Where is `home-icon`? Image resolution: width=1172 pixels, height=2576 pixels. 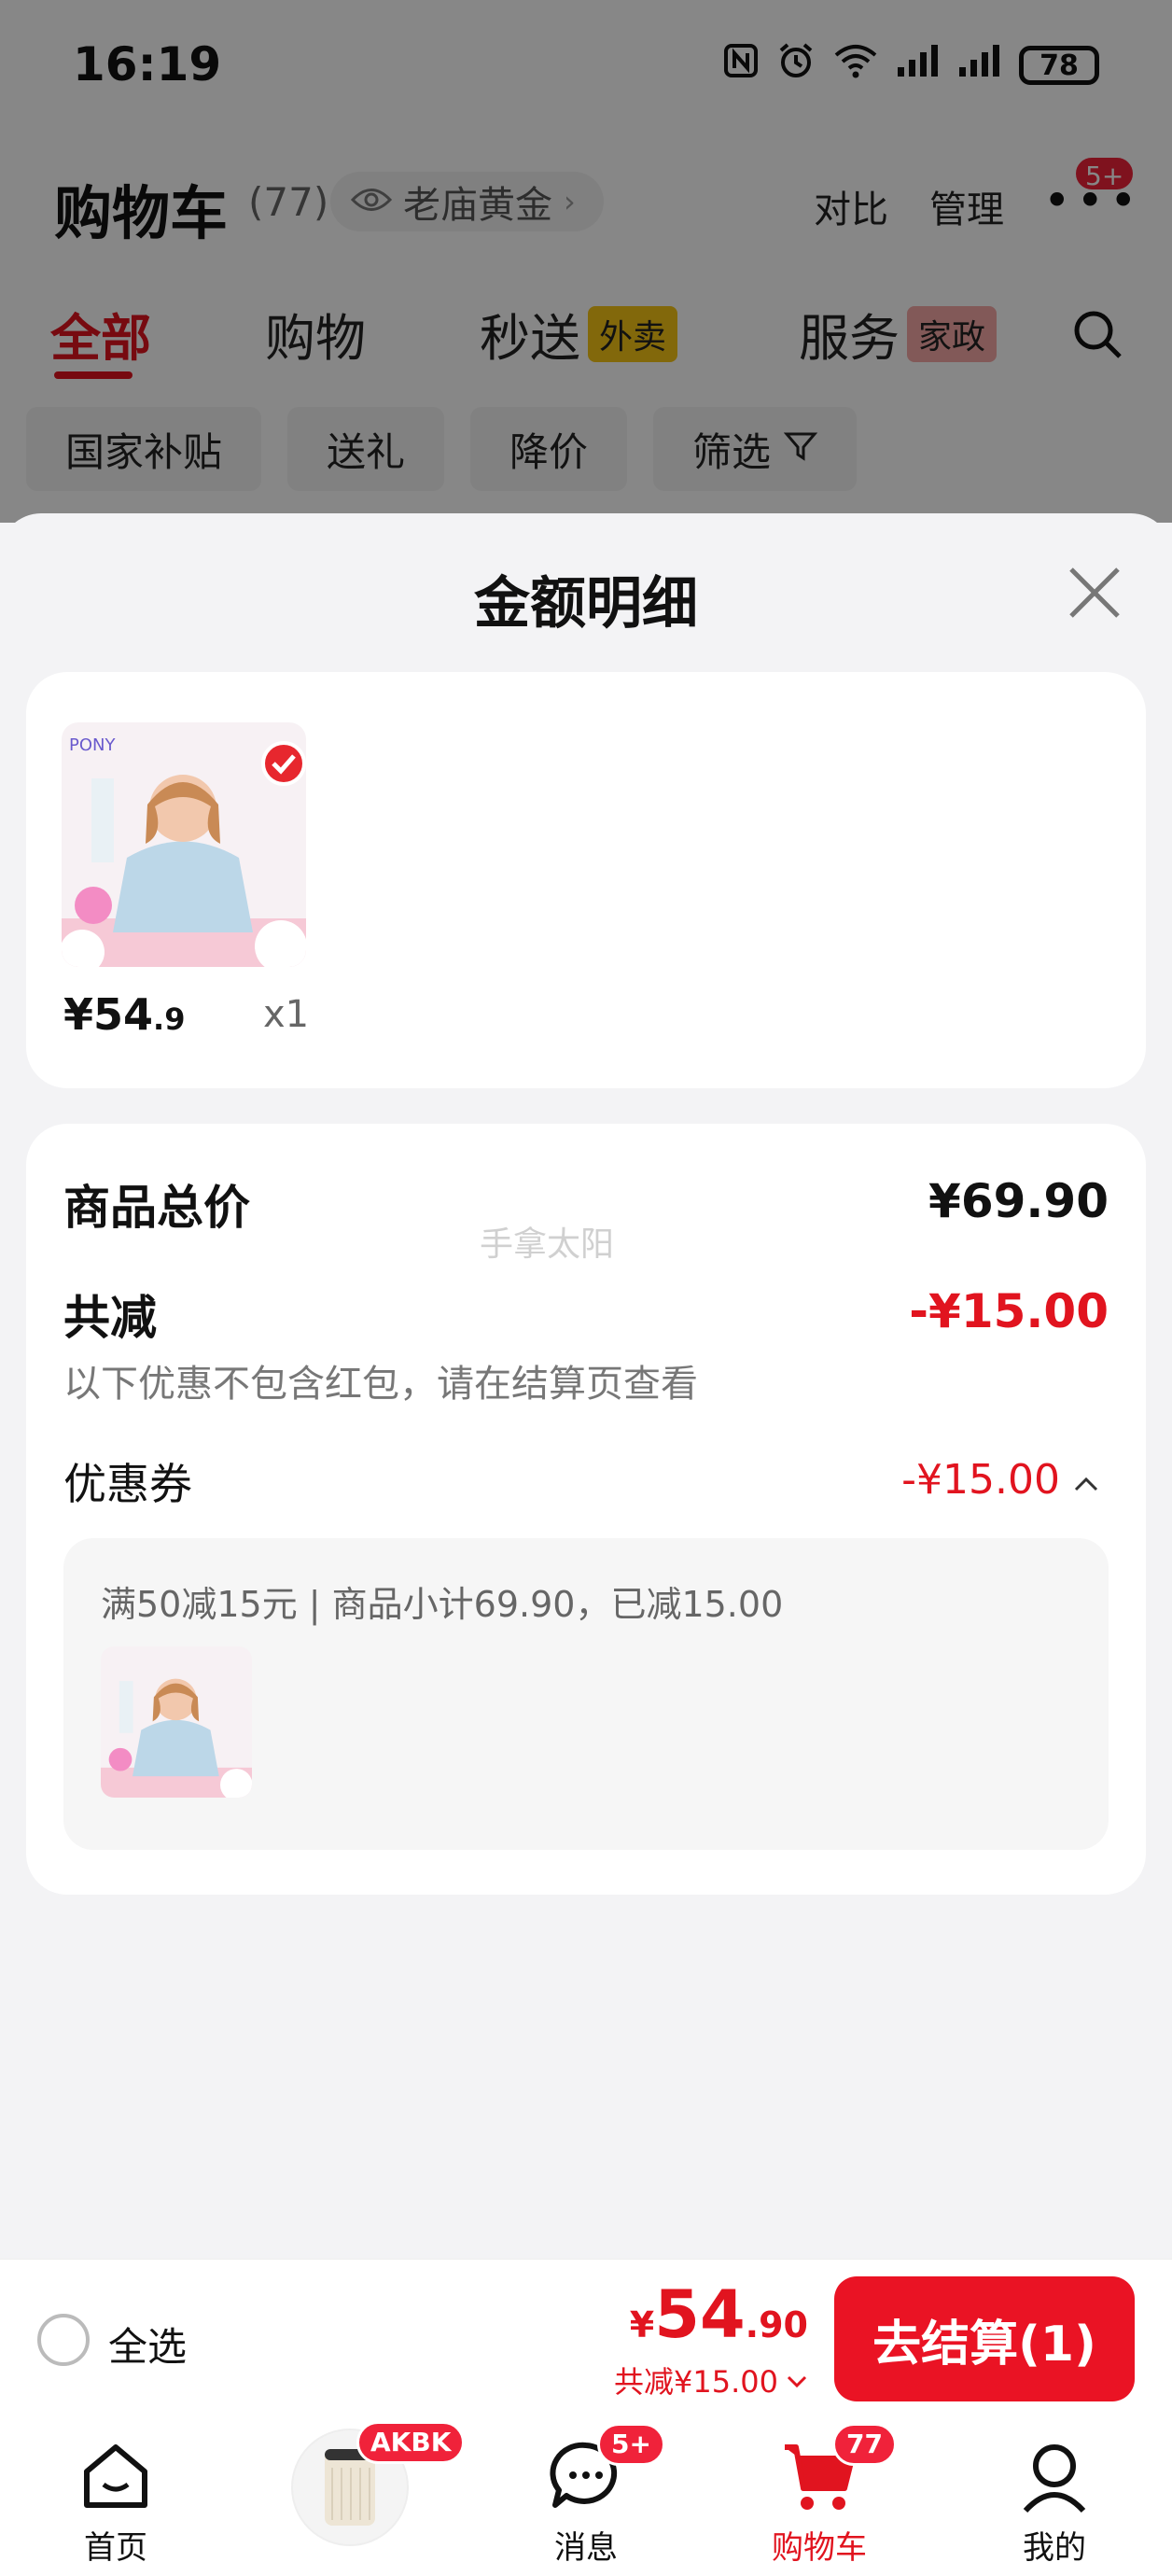
home-icon is located at coordinates (115, 2476).